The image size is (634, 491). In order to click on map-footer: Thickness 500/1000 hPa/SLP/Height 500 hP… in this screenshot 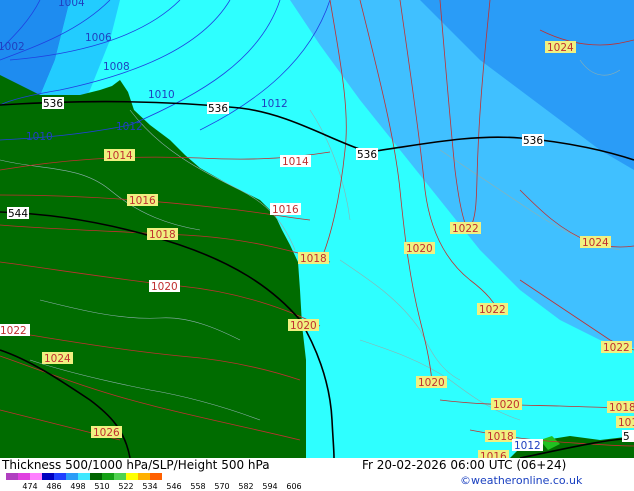, I will do `click(317, 474)`.